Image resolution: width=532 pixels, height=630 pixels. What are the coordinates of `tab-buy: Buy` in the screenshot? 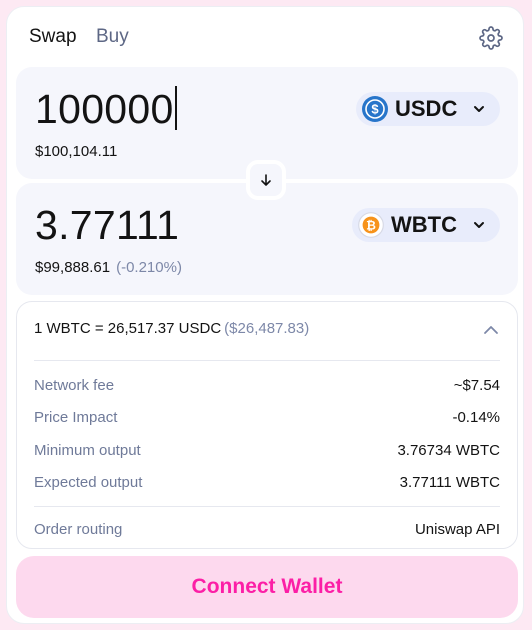 It's located at (112, 37).